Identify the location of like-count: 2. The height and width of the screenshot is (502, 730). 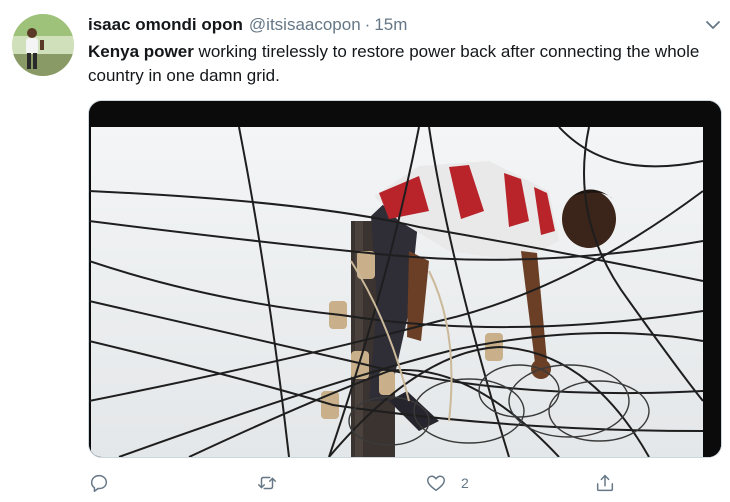
(465, 483).